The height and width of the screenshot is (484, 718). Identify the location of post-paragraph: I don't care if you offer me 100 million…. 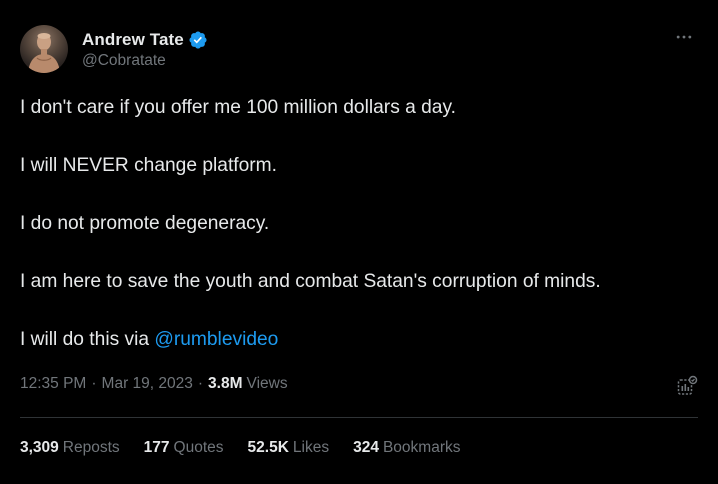
(238, 107).